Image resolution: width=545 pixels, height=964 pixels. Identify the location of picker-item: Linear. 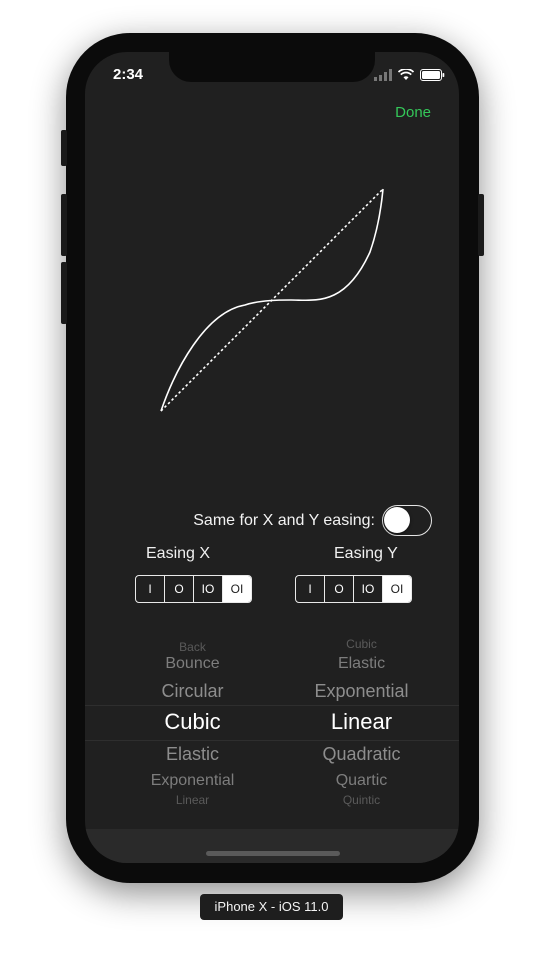
(192, 800).